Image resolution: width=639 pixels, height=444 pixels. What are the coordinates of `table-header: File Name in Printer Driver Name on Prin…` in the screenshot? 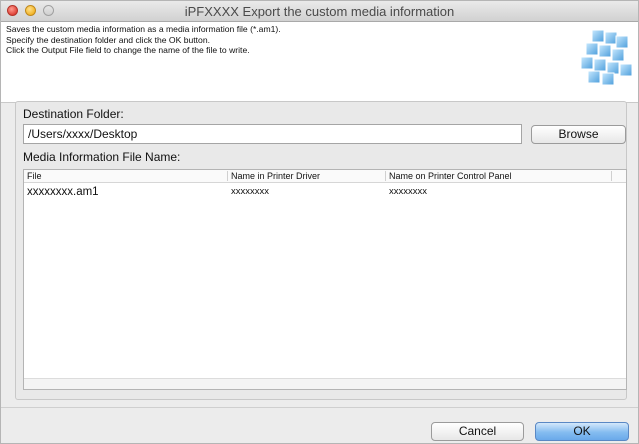 It's located at (325, 176).